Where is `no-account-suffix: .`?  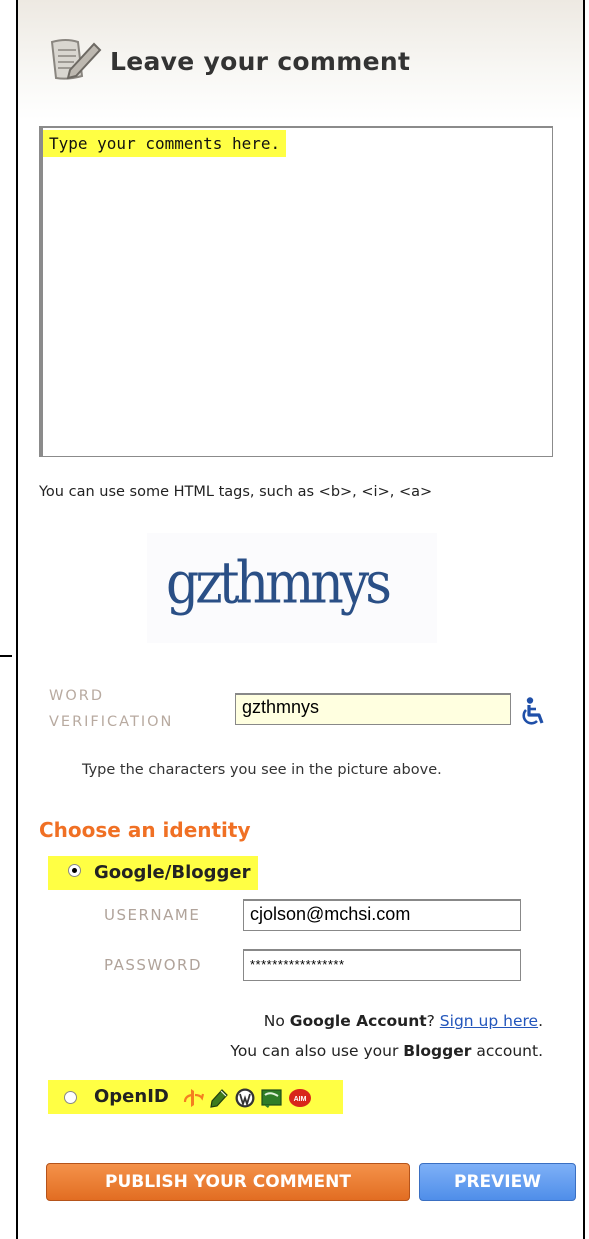
no-account-suffix: . is located at coordinates (540, 1021).